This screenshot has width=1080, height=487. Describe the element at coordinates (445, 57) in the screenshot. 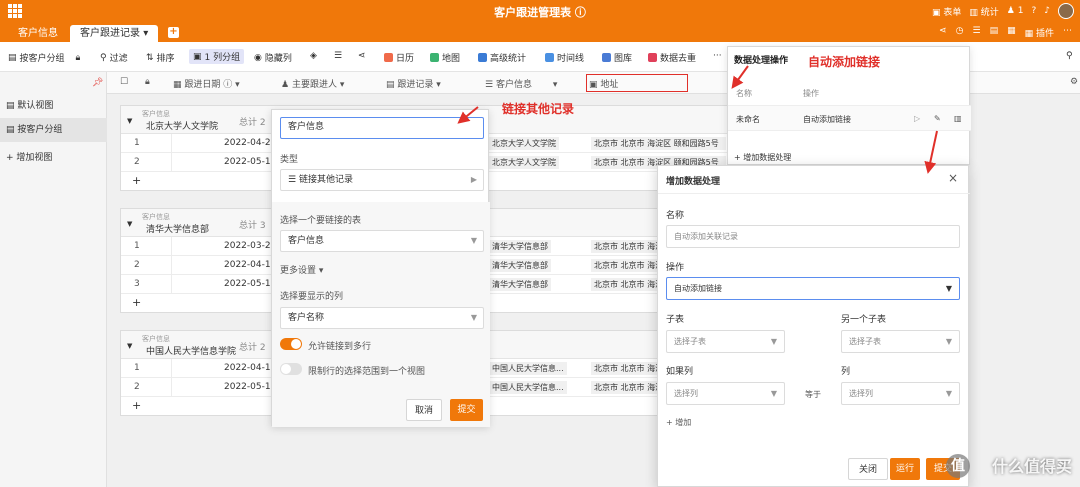

I see `map-button: 地图` at that location.